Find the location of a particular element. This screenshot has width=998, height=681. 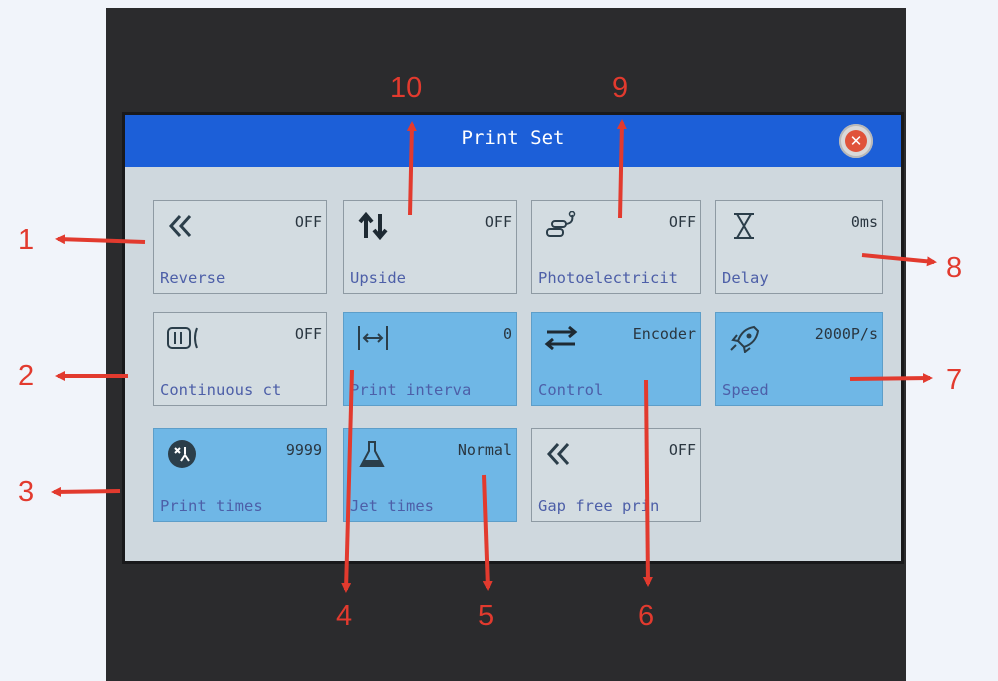

callout-label-5: 5 is located at coordinates (486, 616).